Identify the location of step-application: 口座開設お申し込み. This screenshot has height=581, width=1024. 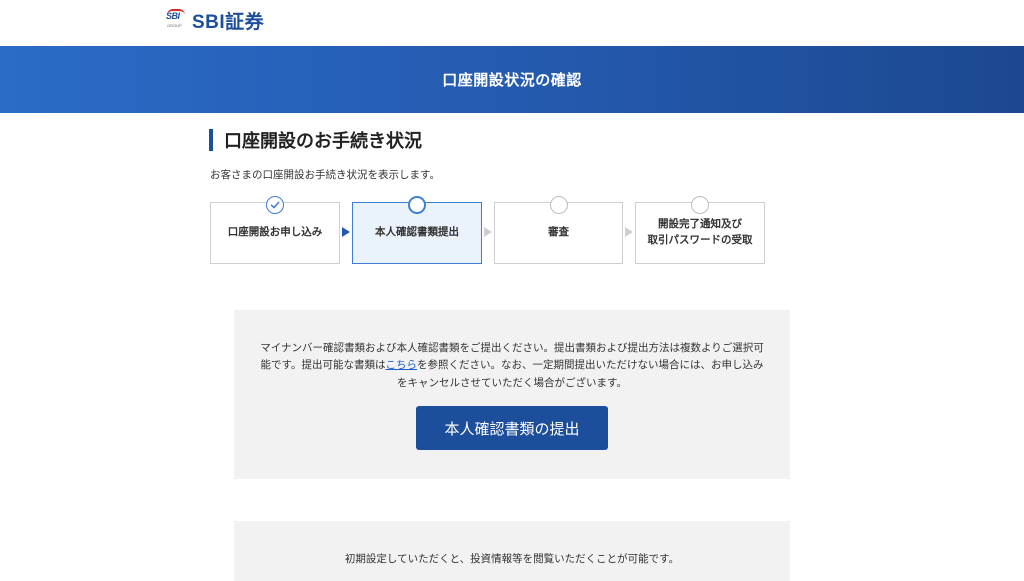
(275, 230).